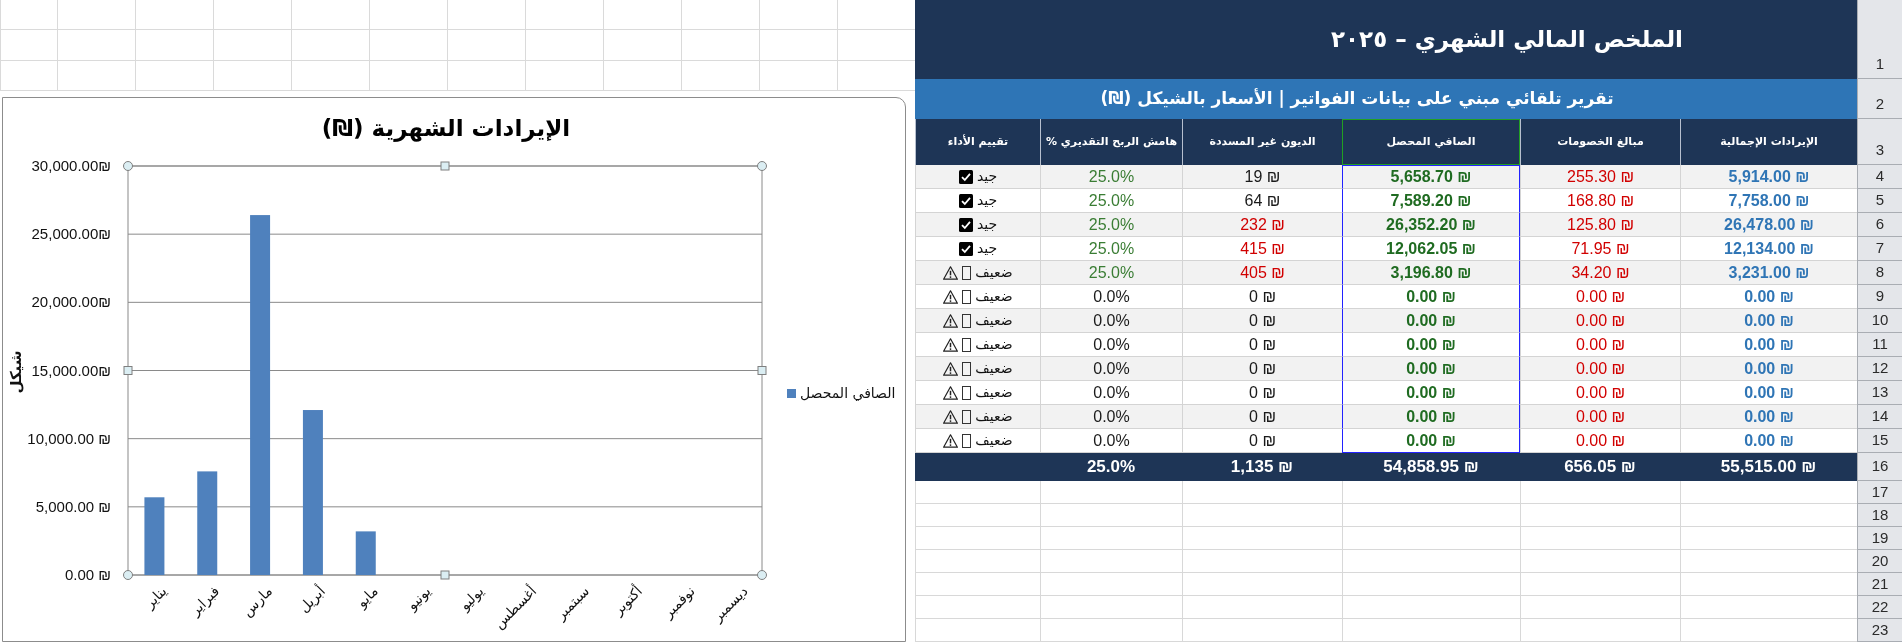  I want to click on row-number: 5, so click(1879, 201).